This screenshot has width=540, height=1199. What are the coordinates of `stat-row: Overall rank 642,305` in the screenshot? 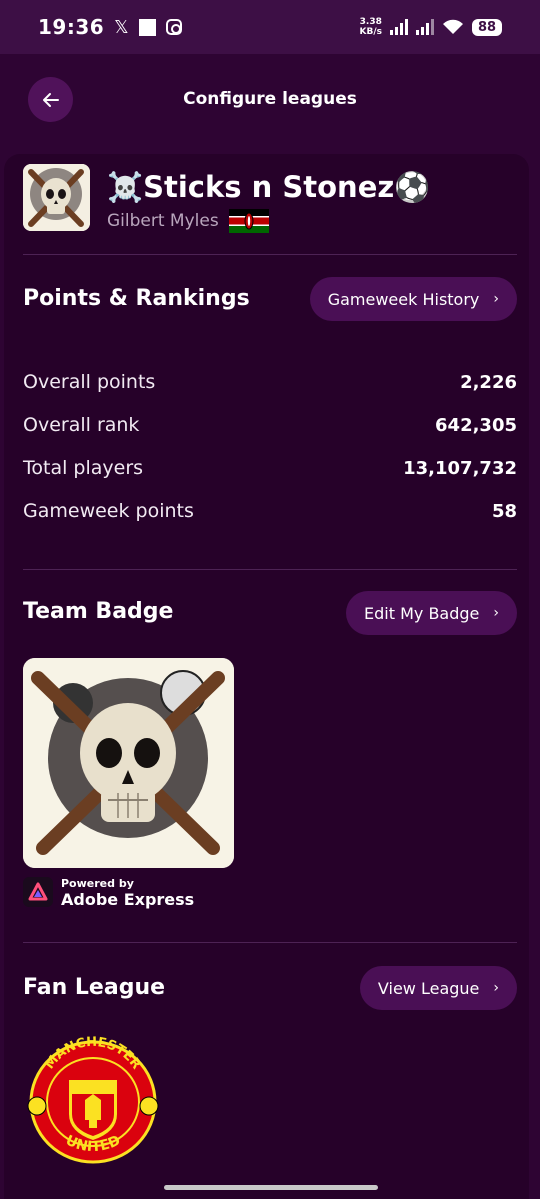 It's located at (270, 425).